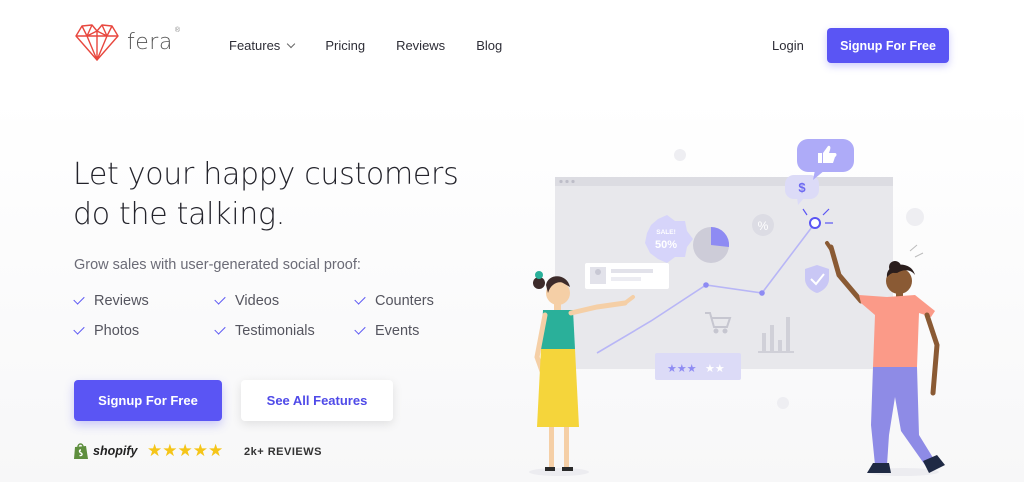  What do you see at coordinates (666, 245) in the screenshot?
I see `sale-badge-line2: 50%` at bounding box center [666, 245].